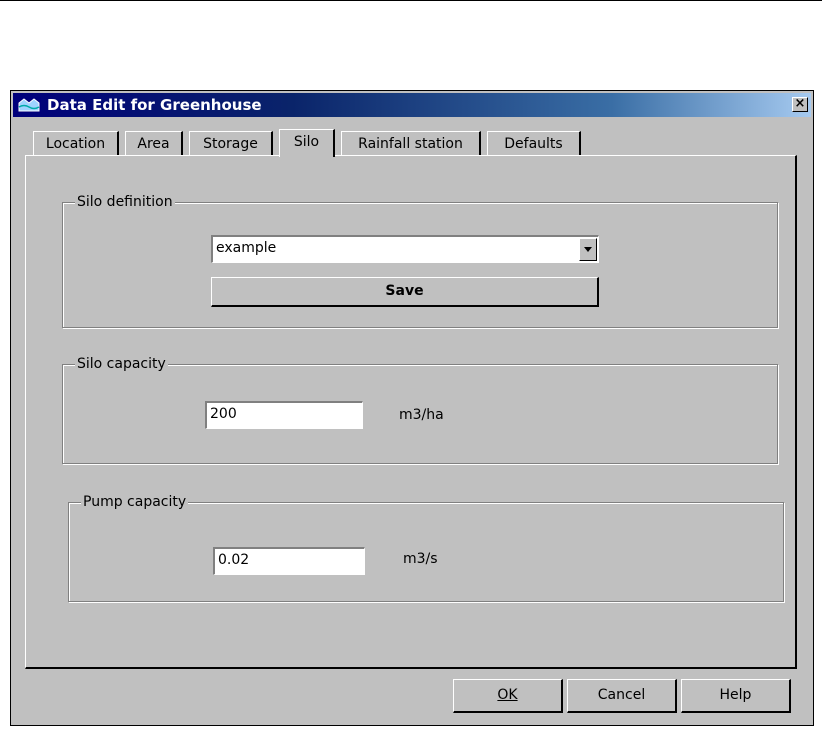  What do you see at coordinates (800, 104) in the screenshot?
I see `close-icon: ×` at bounding box center [800, 104].